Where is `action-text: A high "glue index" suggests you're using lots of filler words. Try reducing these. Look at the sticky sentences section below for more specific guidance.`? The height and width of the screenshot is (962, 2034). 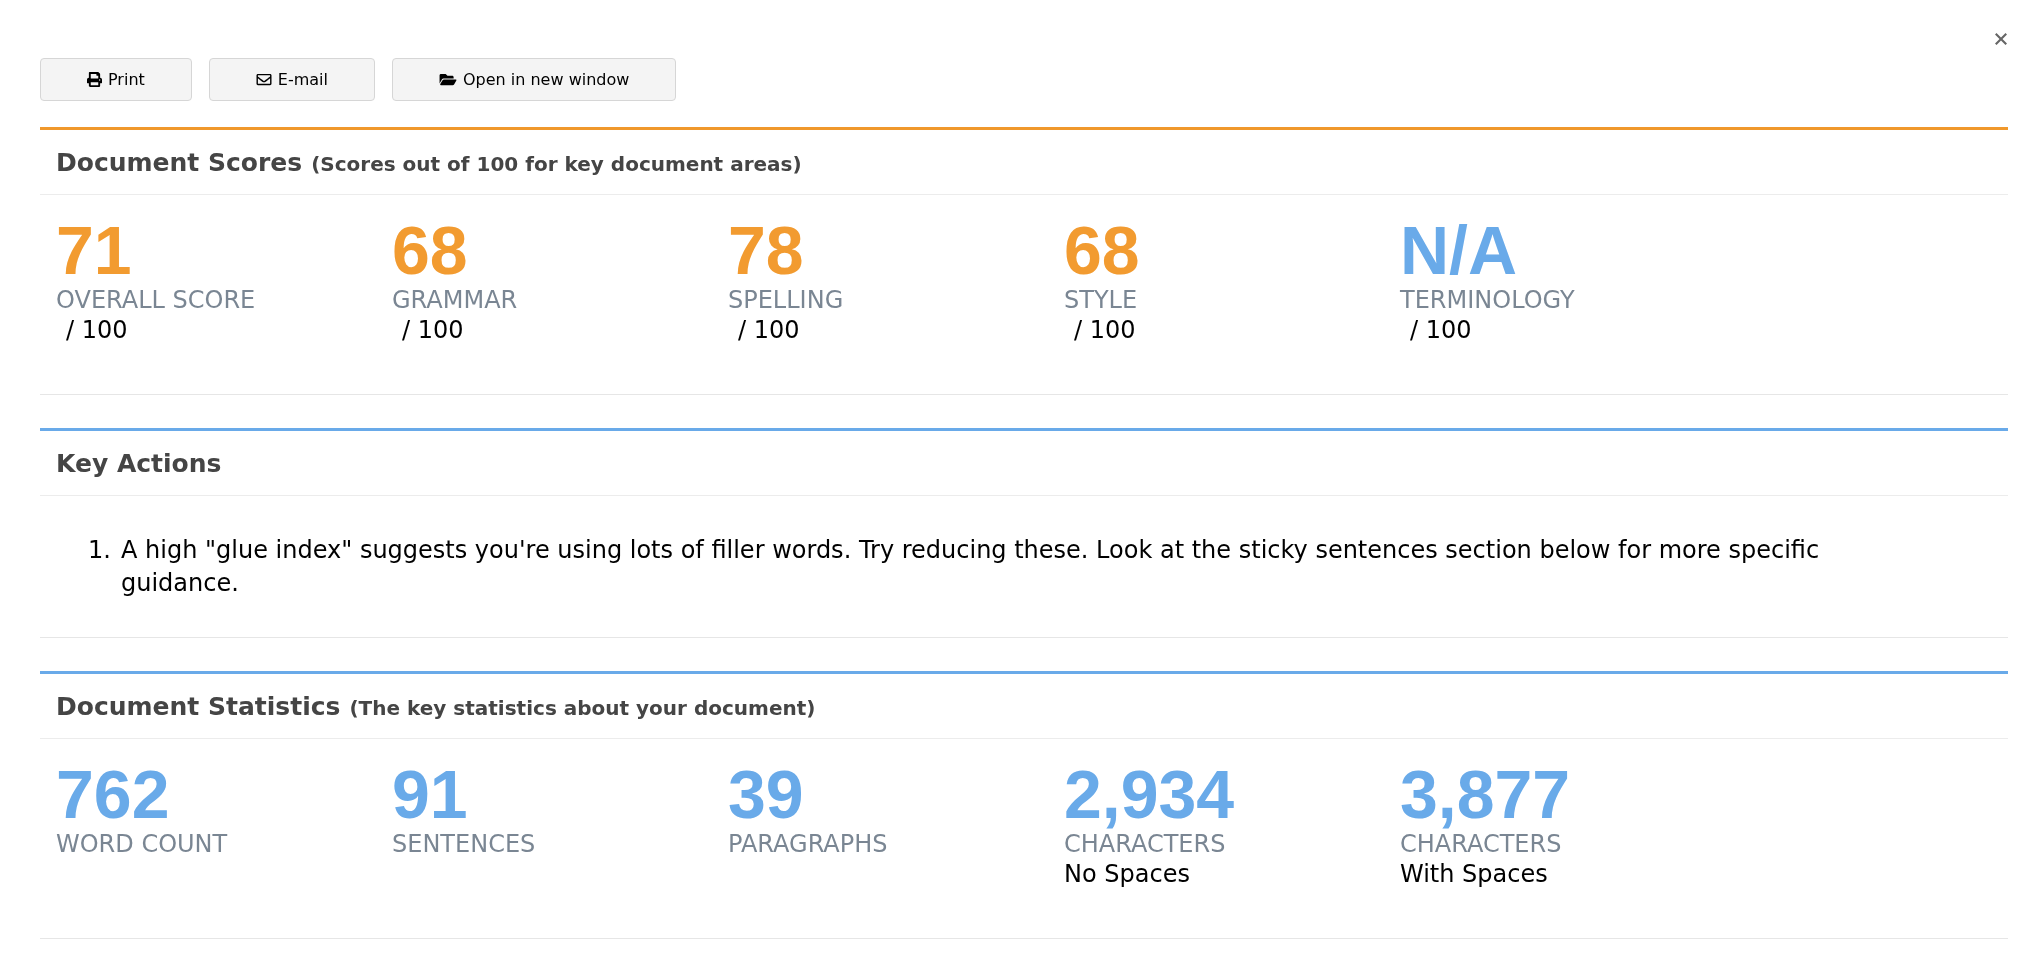 action-text: A high "glue index" suggests you're using lots of filler words. Try reducing these. Look at the sticky sentences section below for more specific guidance. is located at coordinates (971, 567).